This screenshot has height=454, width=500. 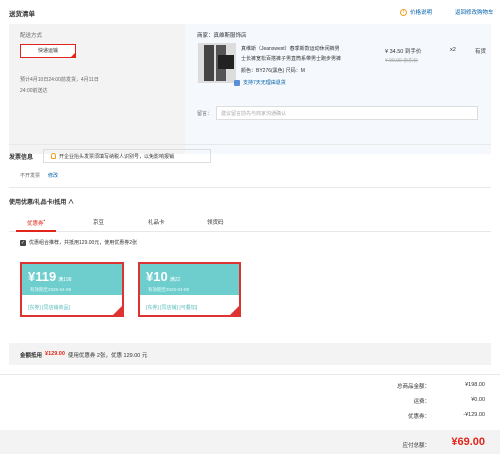 I want to click on invoice-status: 不开发票, so click(x=30, y=176).